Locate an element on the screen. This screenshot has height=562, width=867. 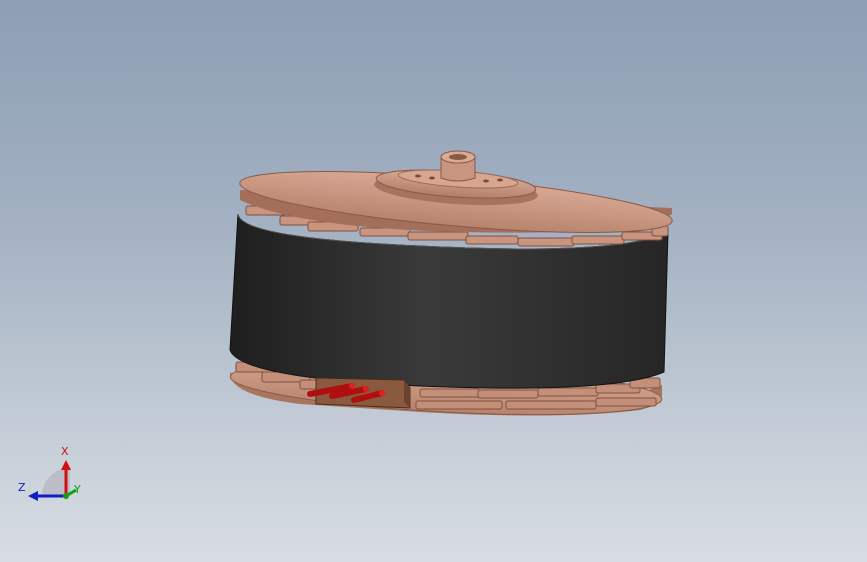
terminal-block is located at coordinates (359, 393).